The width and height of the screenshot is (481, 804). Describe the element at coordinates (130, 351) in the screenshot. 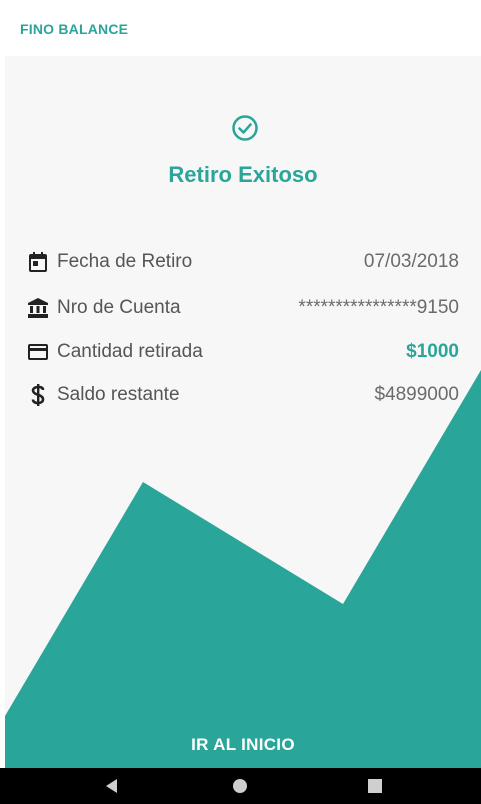

I see `detail-label: Cantidad retirada` at that location.